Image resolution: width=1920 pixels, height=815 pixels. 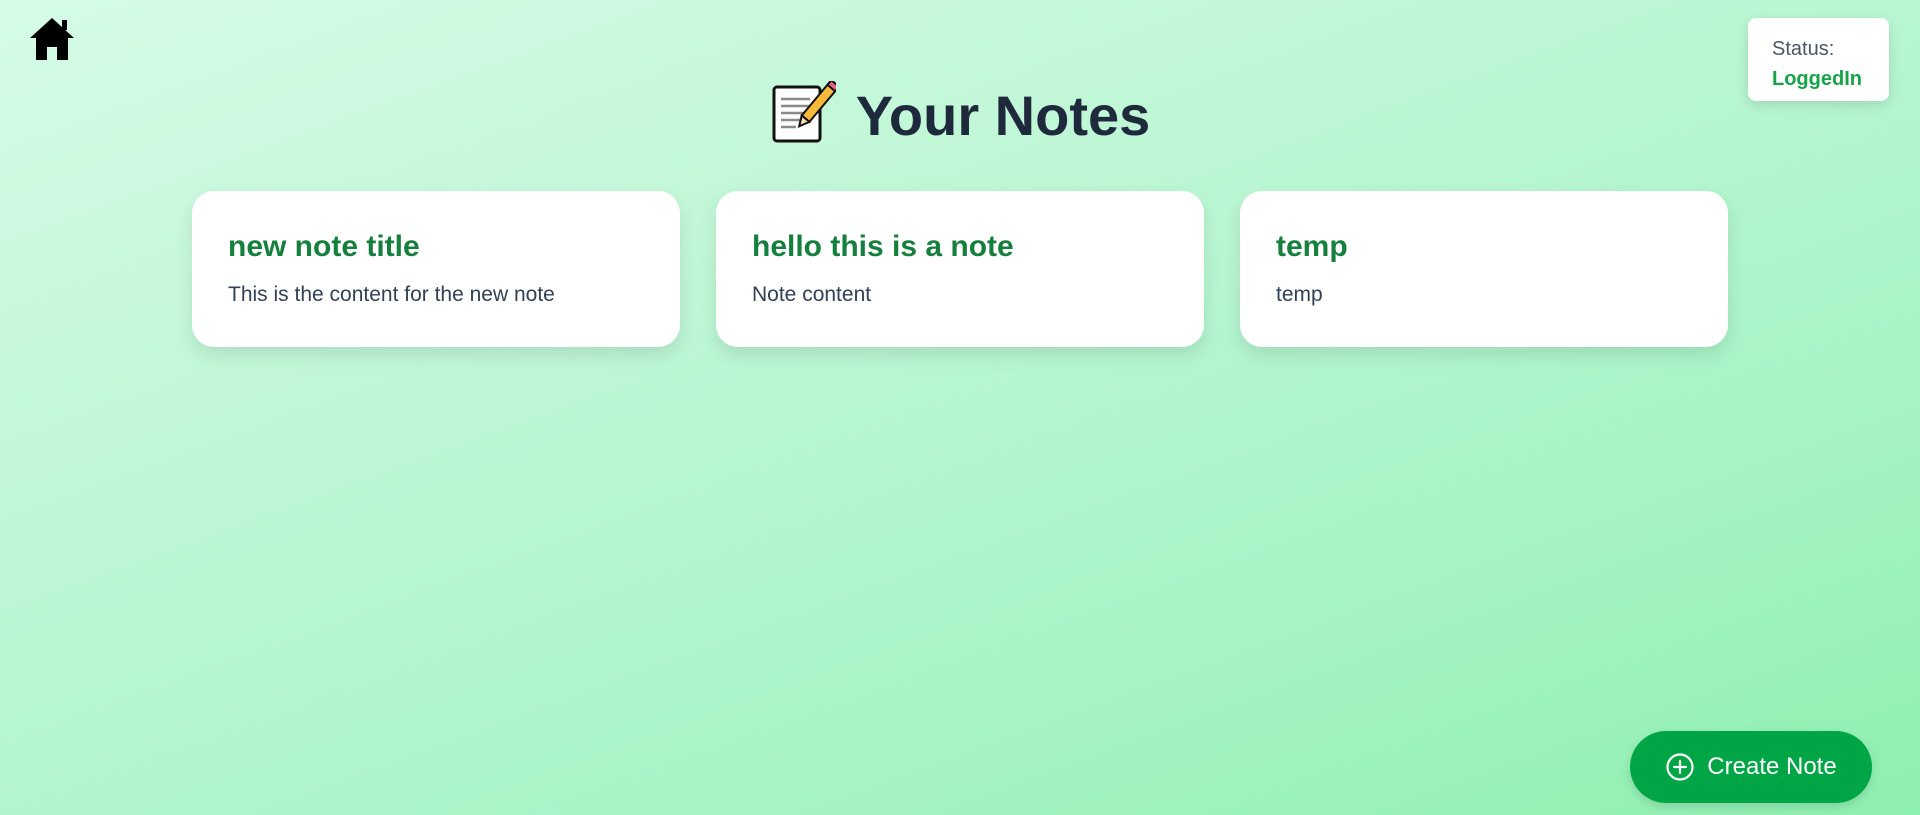 What do you see at coordinates (1772, 766) in the screenshot?
I see `create-note-label: Create Note` at bounding box center [1772, 766].